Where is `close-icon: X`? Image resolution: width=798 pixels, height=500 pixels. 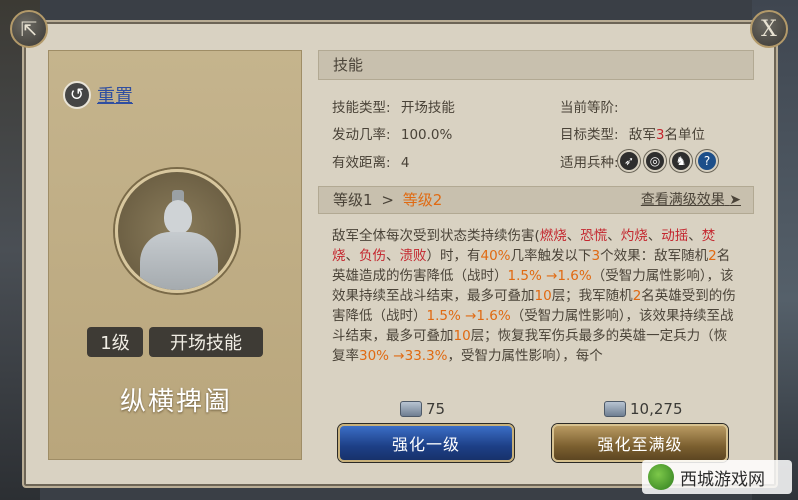 close-icon: X is located at coordinates (769, 29).